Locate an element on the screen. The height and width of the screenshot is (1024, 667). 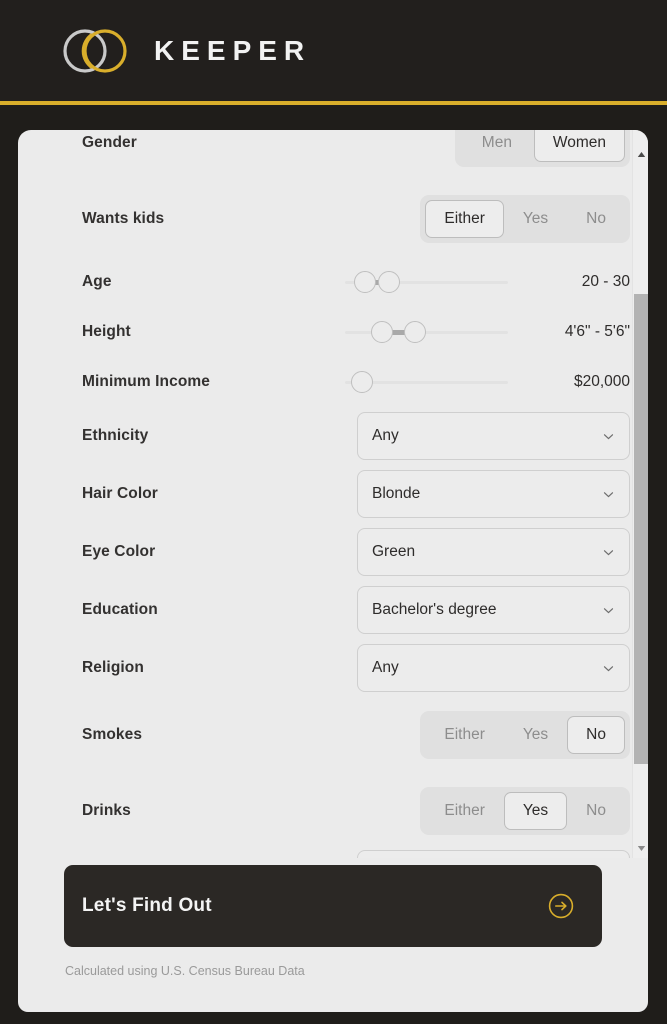
dropdown-education: Bachelor's degree is located at coordinates (493, 610).